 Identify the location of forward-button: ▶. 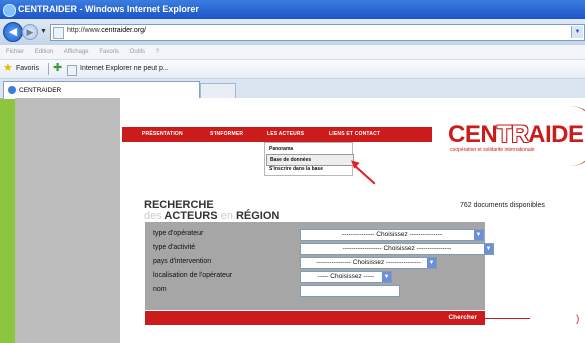
(30, 32).